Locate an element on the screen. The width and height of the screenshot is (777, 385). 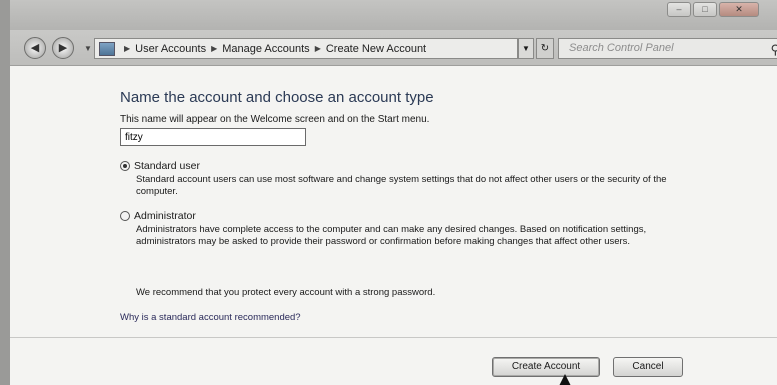
forward-arrow-icon: ▶ is located at coordinates (63, 48).